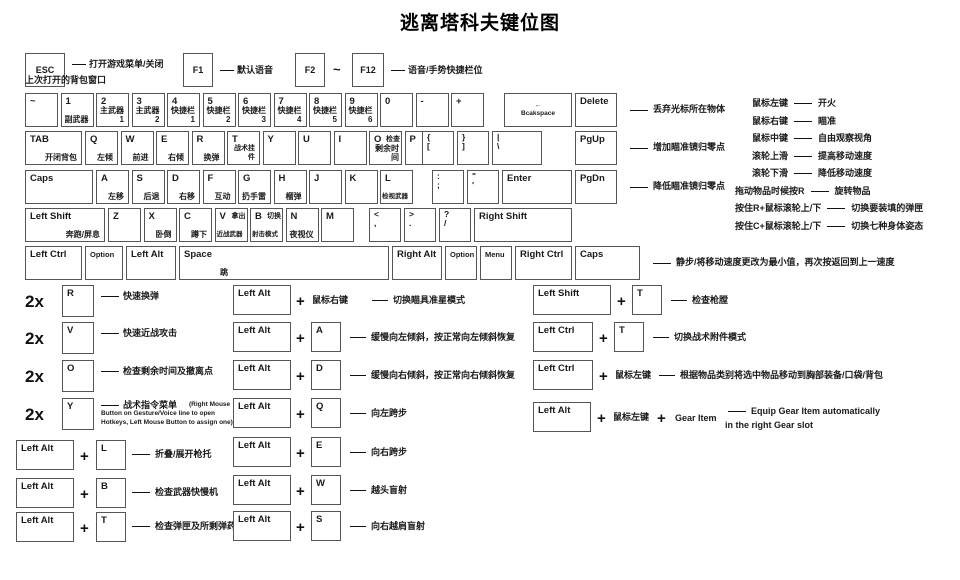 The image size is (960, 580). I want to click on key-option-left: Option, so click(104, 263).